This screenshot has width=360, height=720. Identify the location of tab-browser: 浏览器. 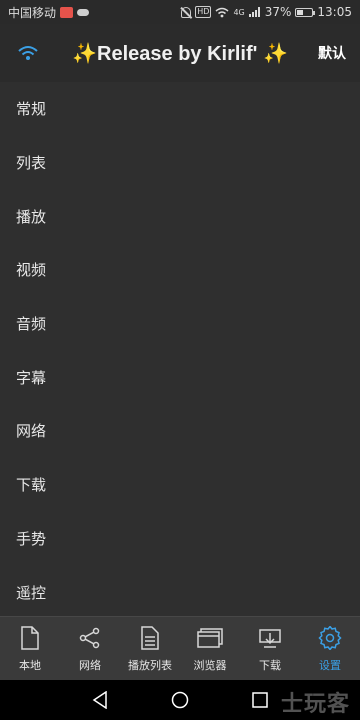
(210, 648).